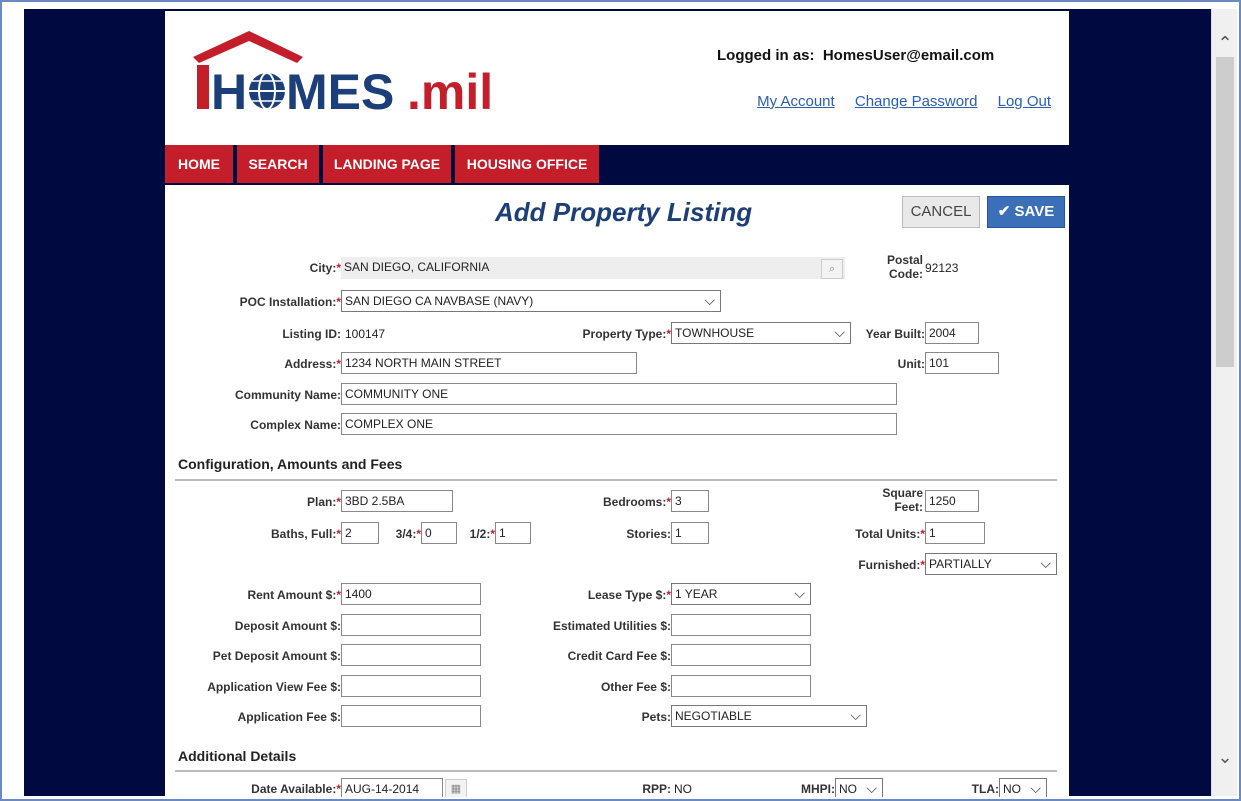  I want to click on complex-name-input: COMPLEX ONE, so click(619, 424).